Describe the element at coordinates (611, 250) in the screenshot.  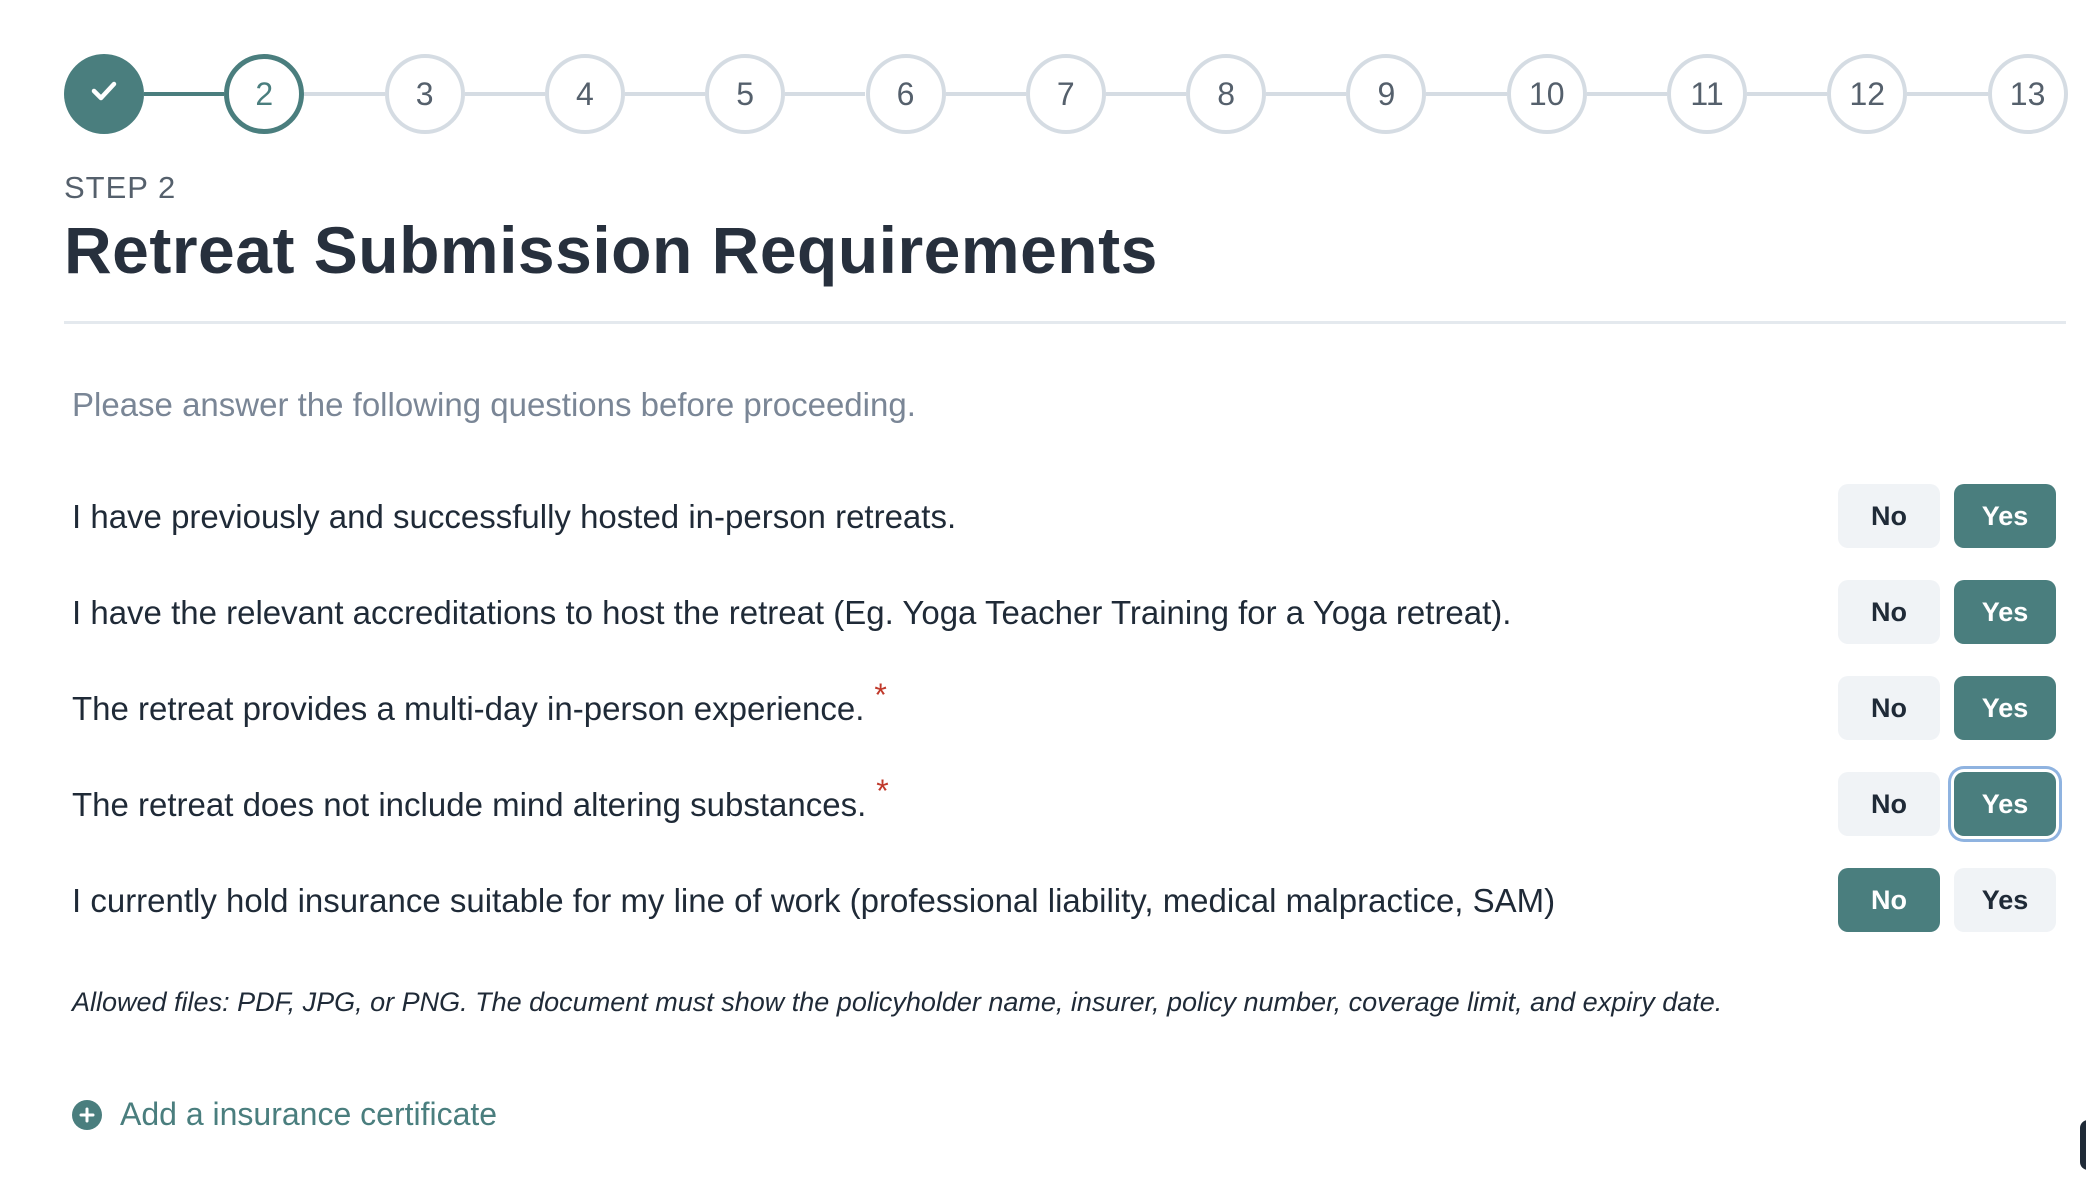
I see `page-title: Retreat Submission Requirements` at that location.